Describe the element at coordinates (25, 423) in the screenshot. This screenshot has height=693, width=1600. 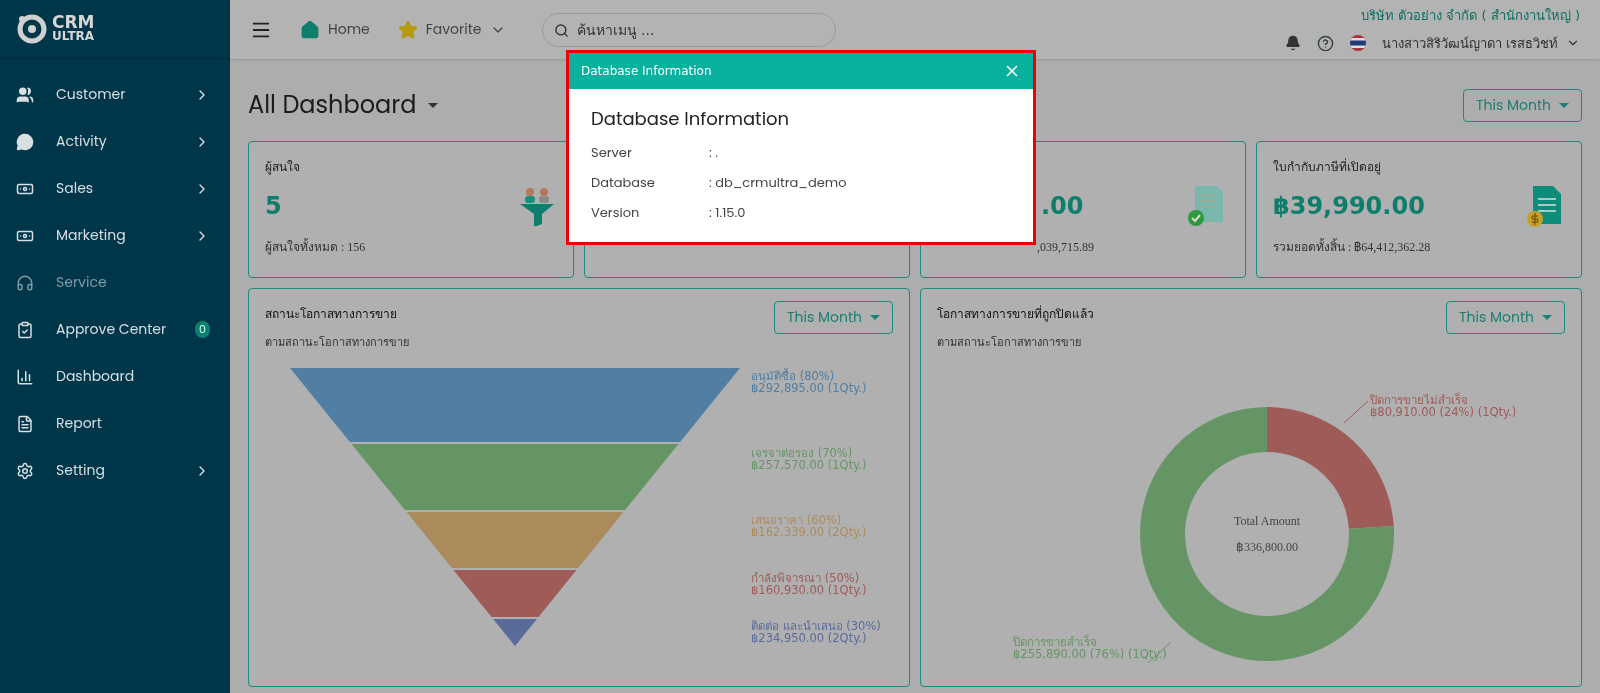
I see `document-icon` at that location.